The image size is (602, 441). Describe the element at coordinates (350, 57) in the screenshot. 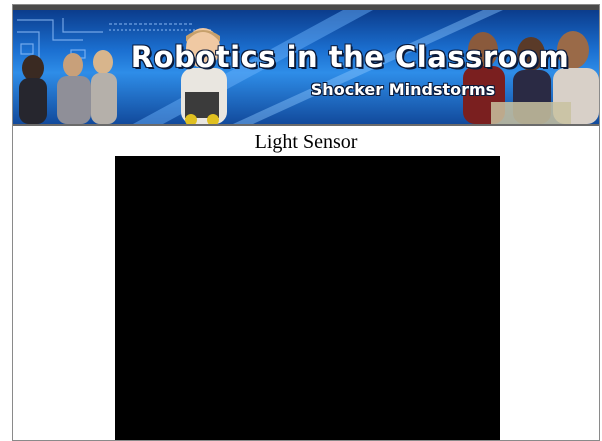

I see `banner-title: Robotics in the Classroom` at that location.